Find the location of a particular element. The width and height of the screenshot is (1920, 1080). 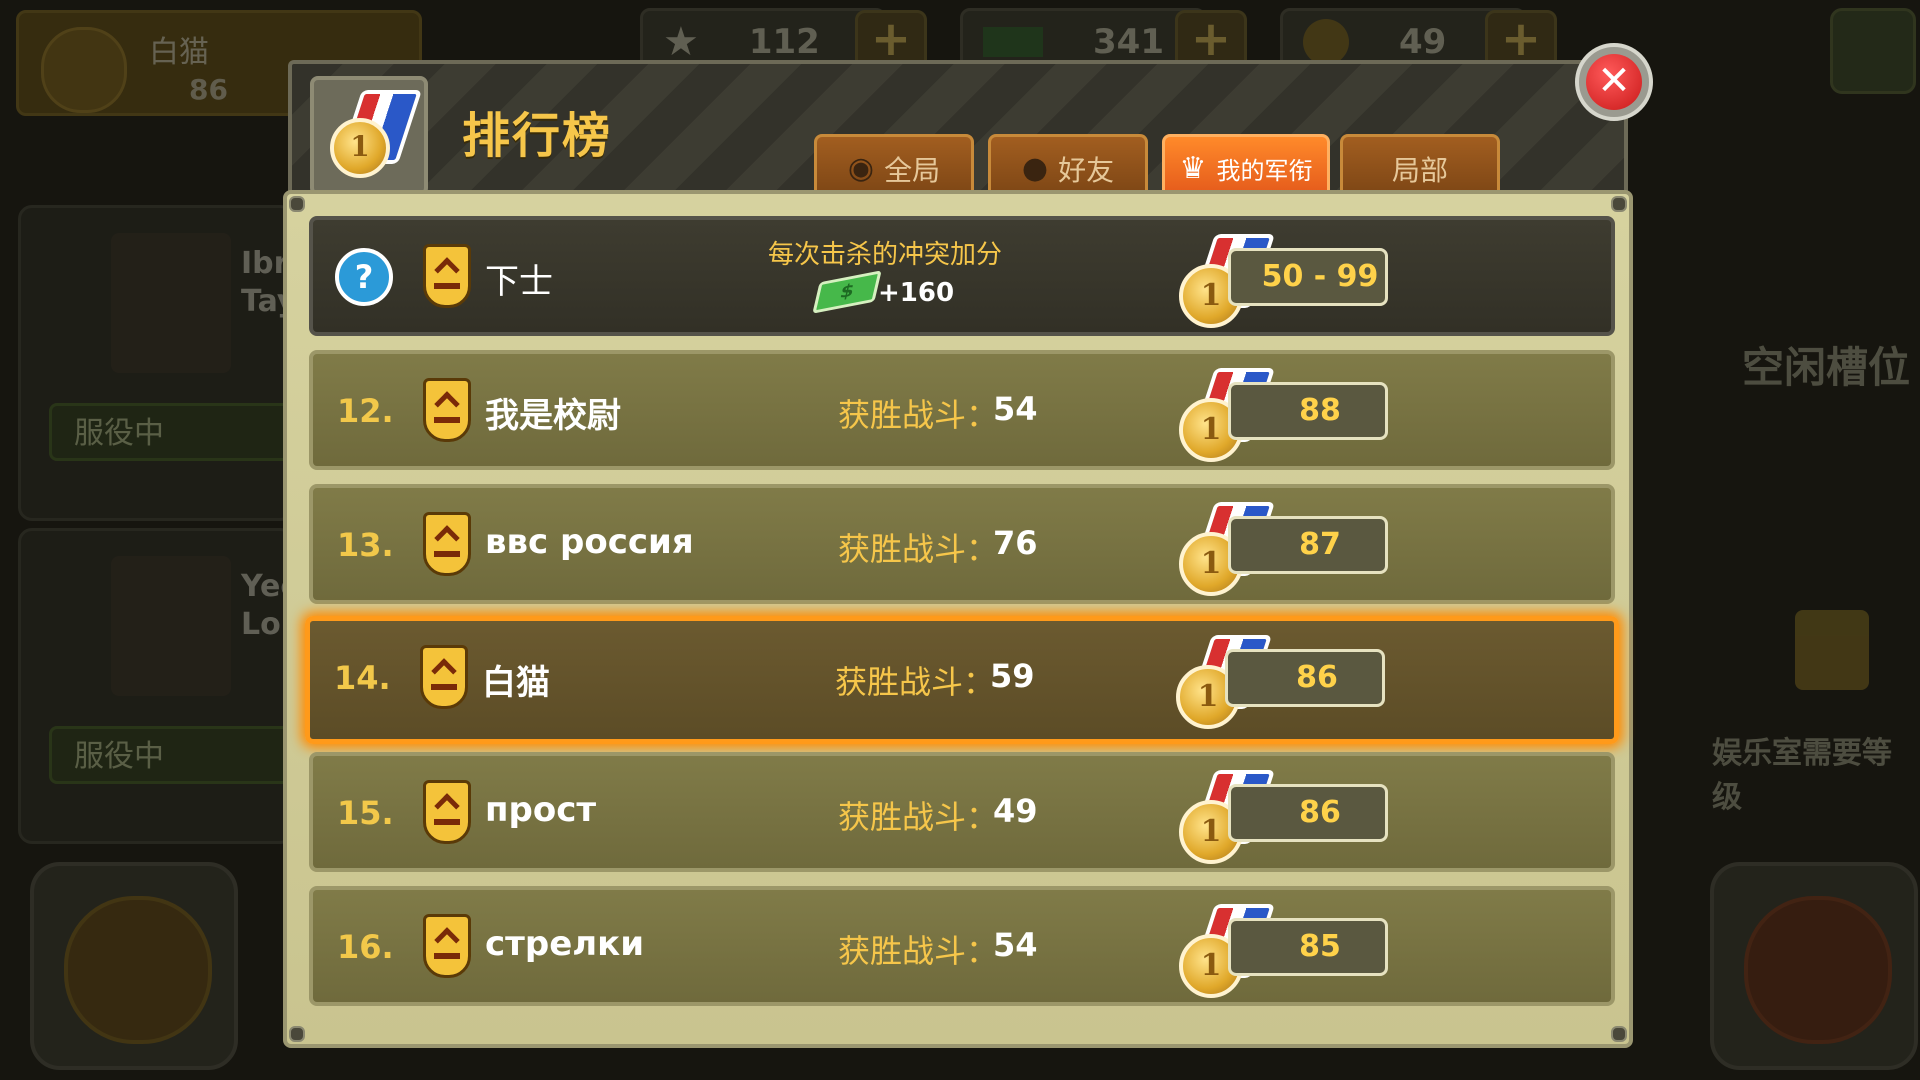

rank-number: 12. is located at coordinates (365, 411).